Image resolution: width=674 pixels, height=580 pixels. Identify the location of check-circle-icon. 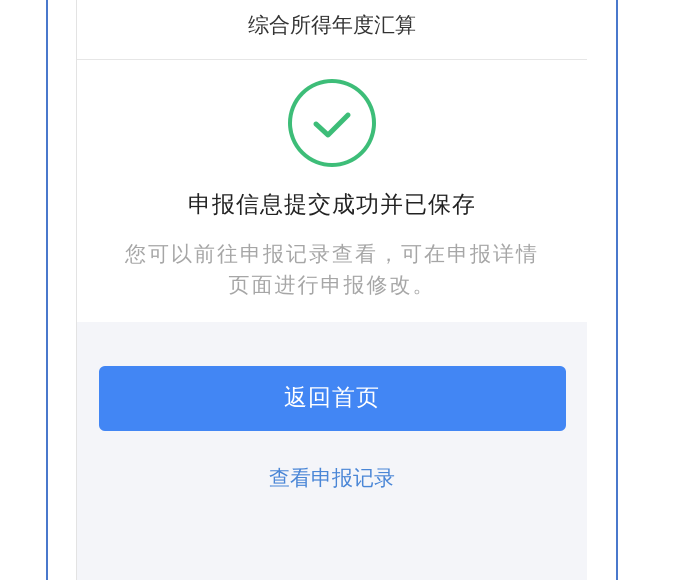
(332, 123).